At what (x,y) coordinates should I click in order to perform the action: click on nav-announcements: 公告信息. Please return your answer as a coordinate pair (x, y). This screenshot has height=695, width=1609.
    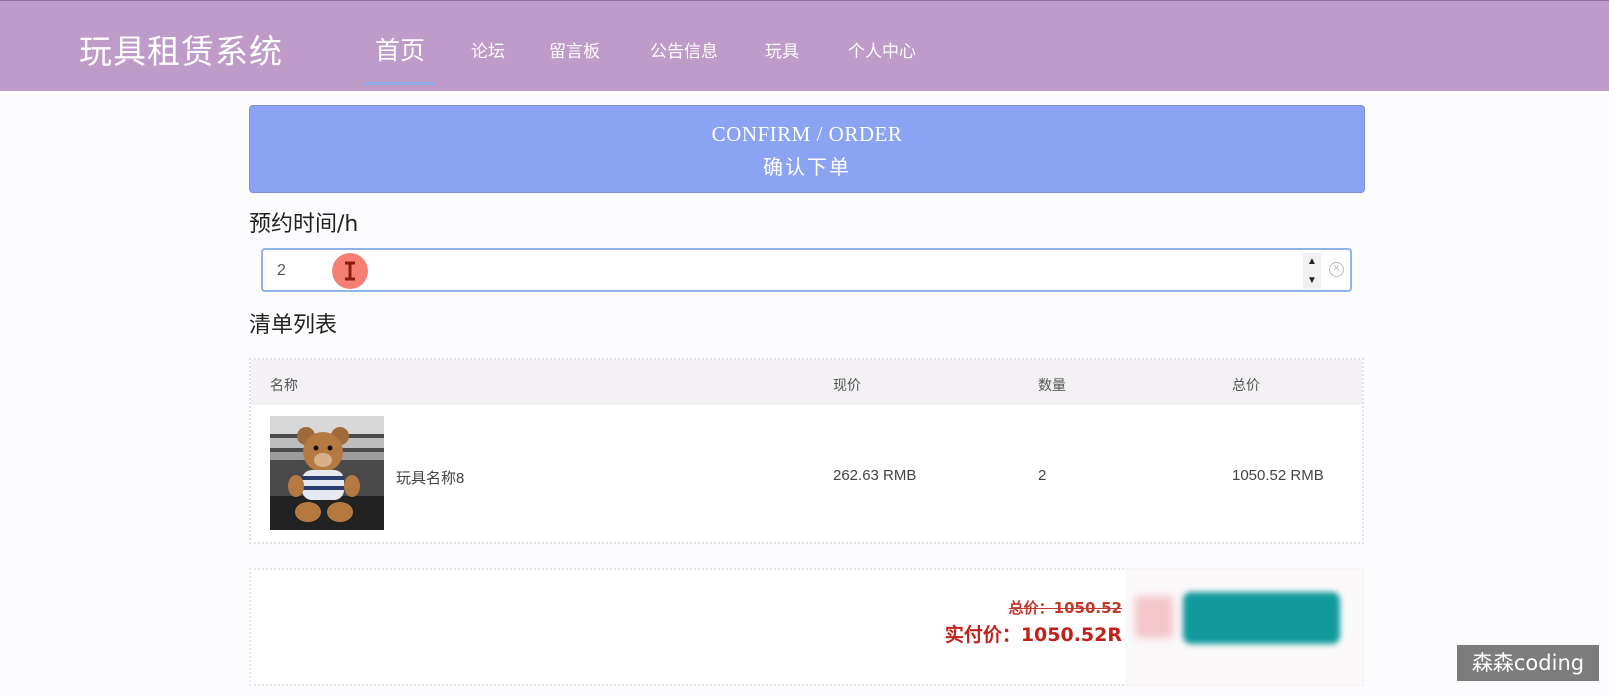
    Looking at the image, I should click on (684, 49).